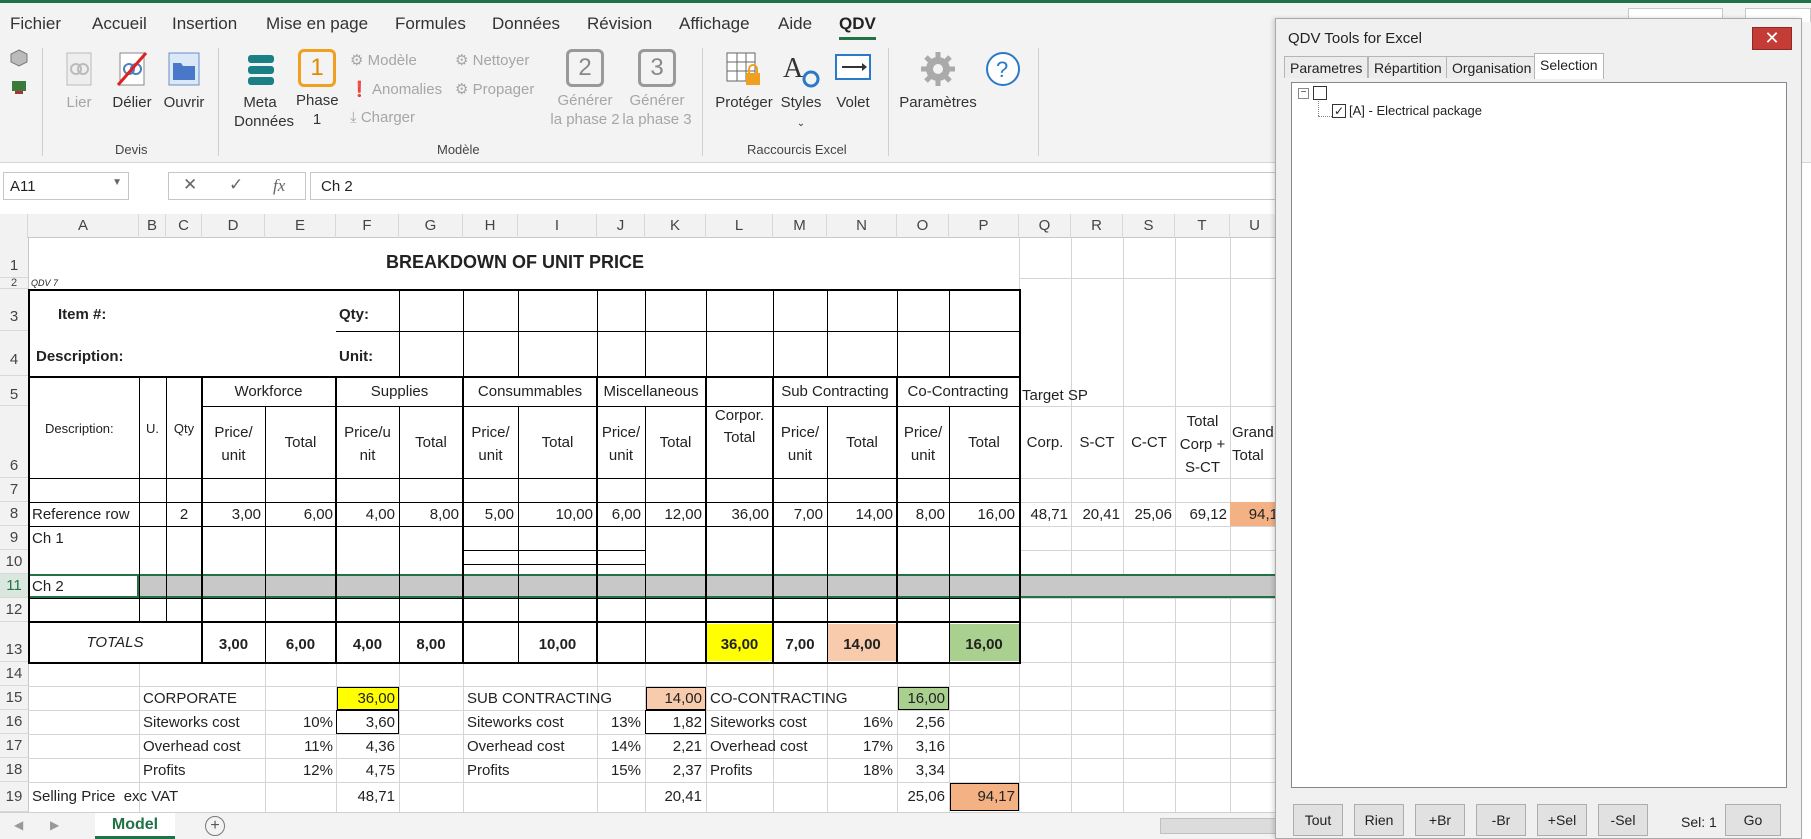 The height and width of the screenshot is (839, 1811). Describe the element at coordinates (215, 826) in the screenshot. I see `add-sheet-icon: +` at that location.